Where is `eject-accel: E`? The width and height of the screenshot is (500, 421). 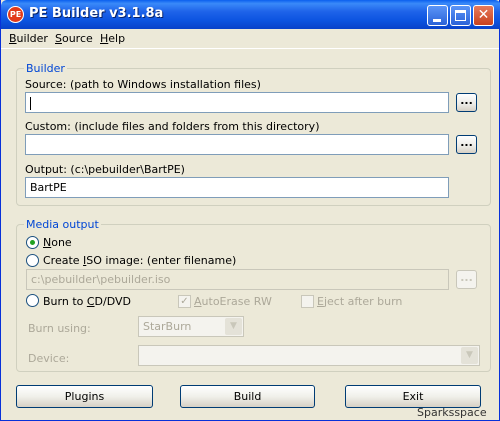 eject-accel: E is located at coordinates (320, 301).